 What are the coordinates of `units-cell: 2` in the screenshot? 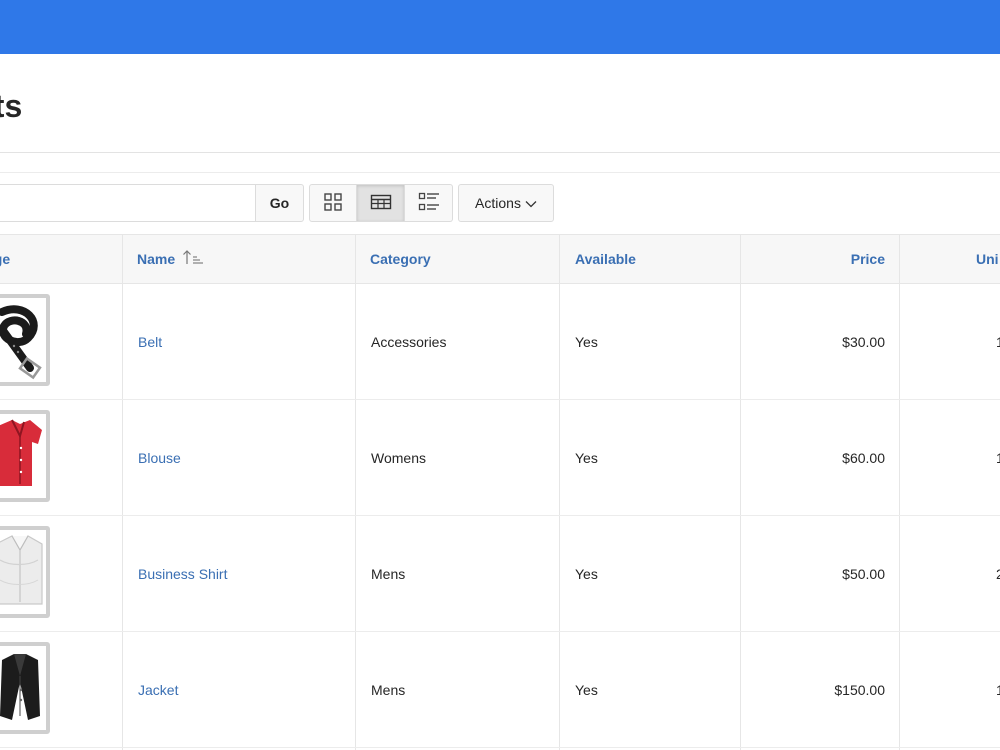 It's located at (998, 574).